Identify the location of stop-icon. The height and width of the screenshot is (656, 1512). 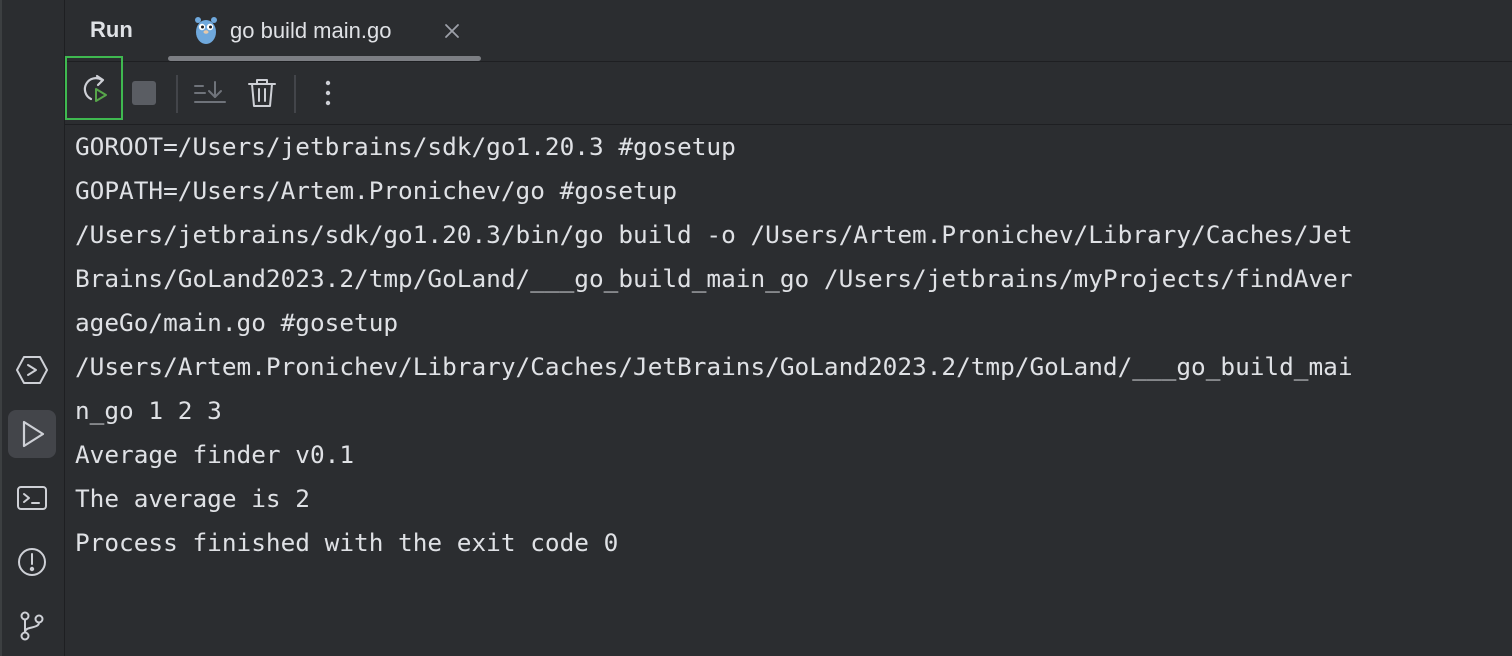
(144, 93).